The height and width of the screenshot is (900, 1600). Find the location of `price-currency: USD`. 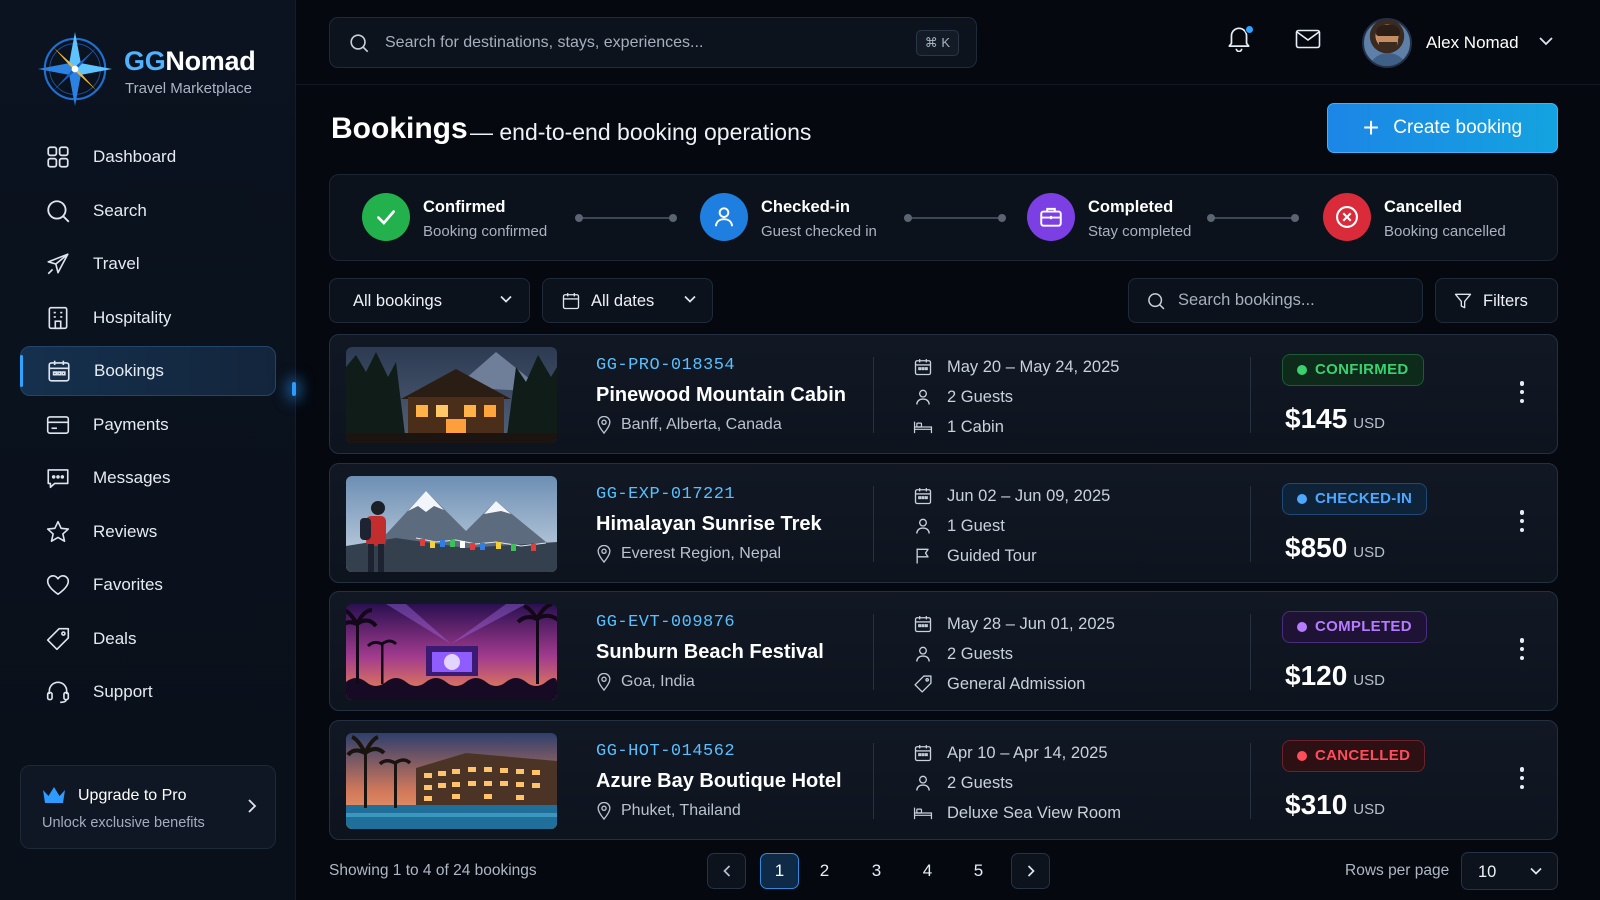

price-currency: USD is located at coordinates (1369, 552).